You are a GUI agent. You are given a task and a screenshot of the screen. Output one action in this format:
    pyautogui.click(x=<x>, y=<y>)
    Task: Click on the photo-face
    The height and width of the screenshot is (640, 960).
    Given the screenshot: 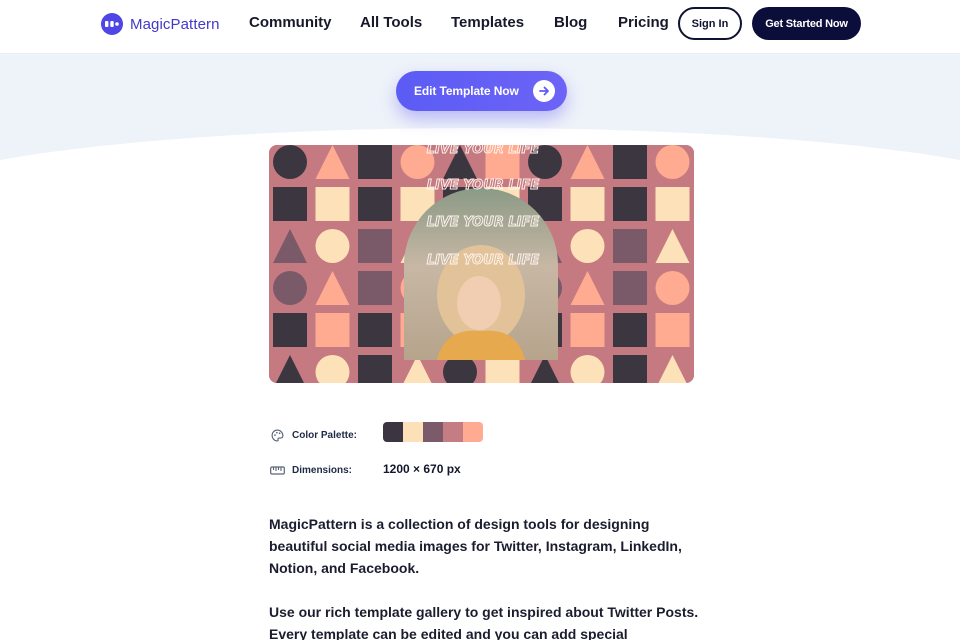 What is the action you would take?
    pyautogui.click(x=479, y=303)
    